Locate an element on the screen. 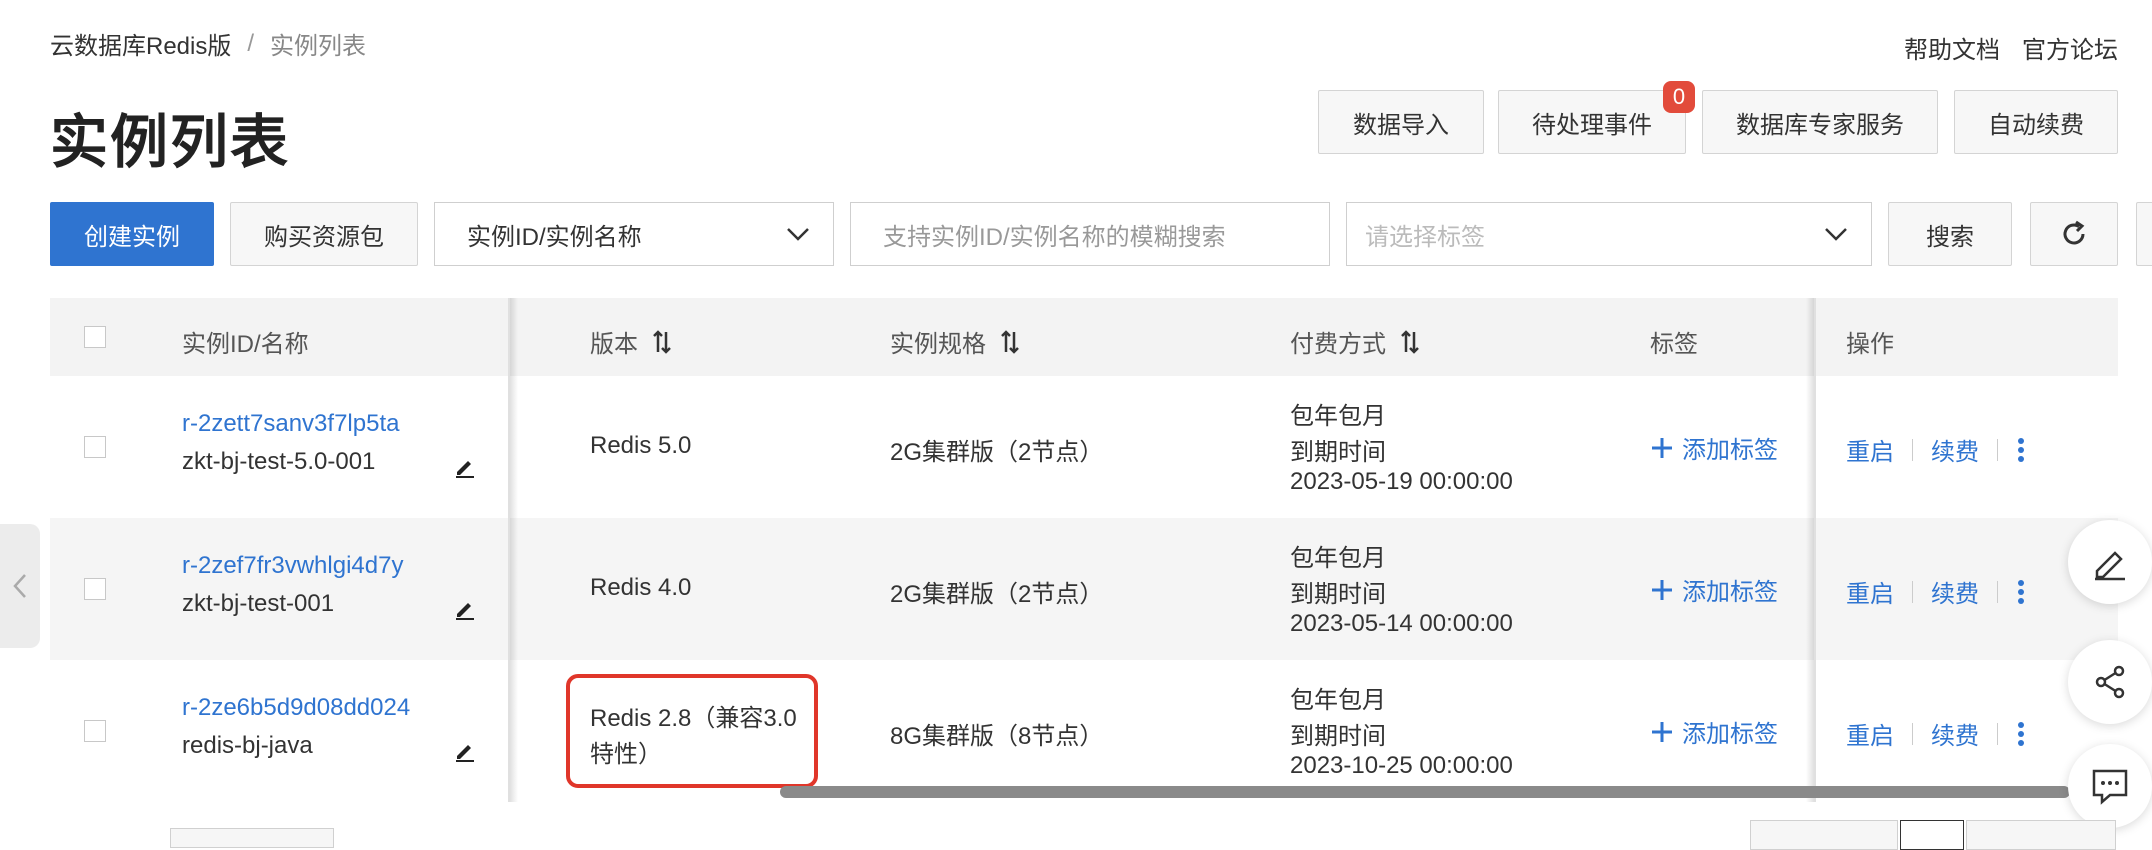  header-id-name: 实例ID/名称 is located at coordinates (245, 341).